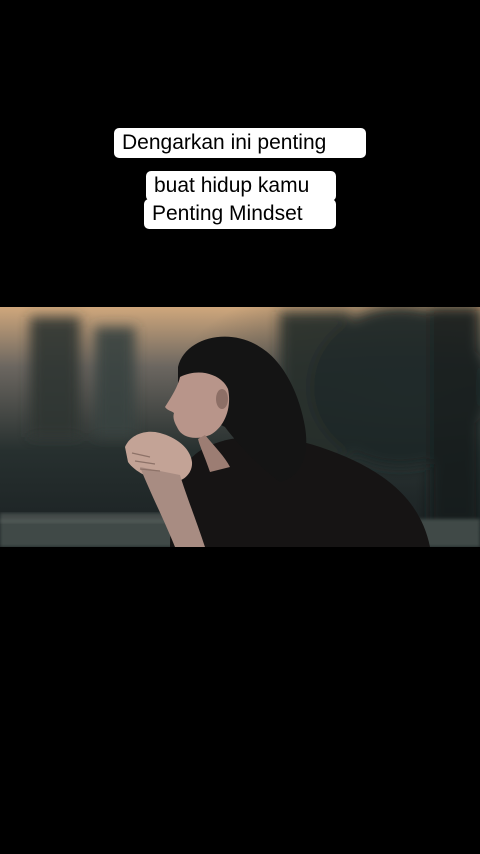 Image resolution: width=480 pixels, height=854 pixels. What do you see at coordinates (240, 214) in the screenshot?
I see `caption-line-3: Penting Mindset` at bounding box center [240, 214].